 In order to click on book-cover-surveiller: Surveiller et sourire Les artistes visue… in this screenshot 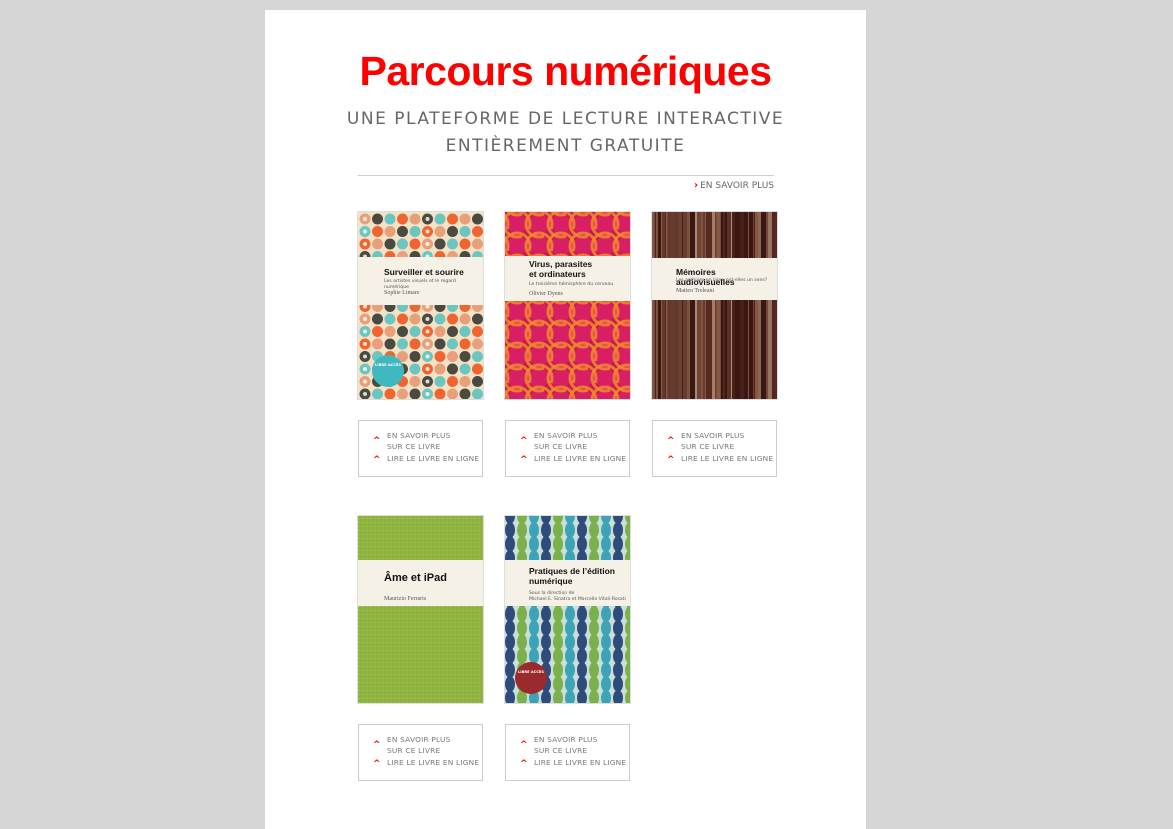, I will do `click(420, 305)`.